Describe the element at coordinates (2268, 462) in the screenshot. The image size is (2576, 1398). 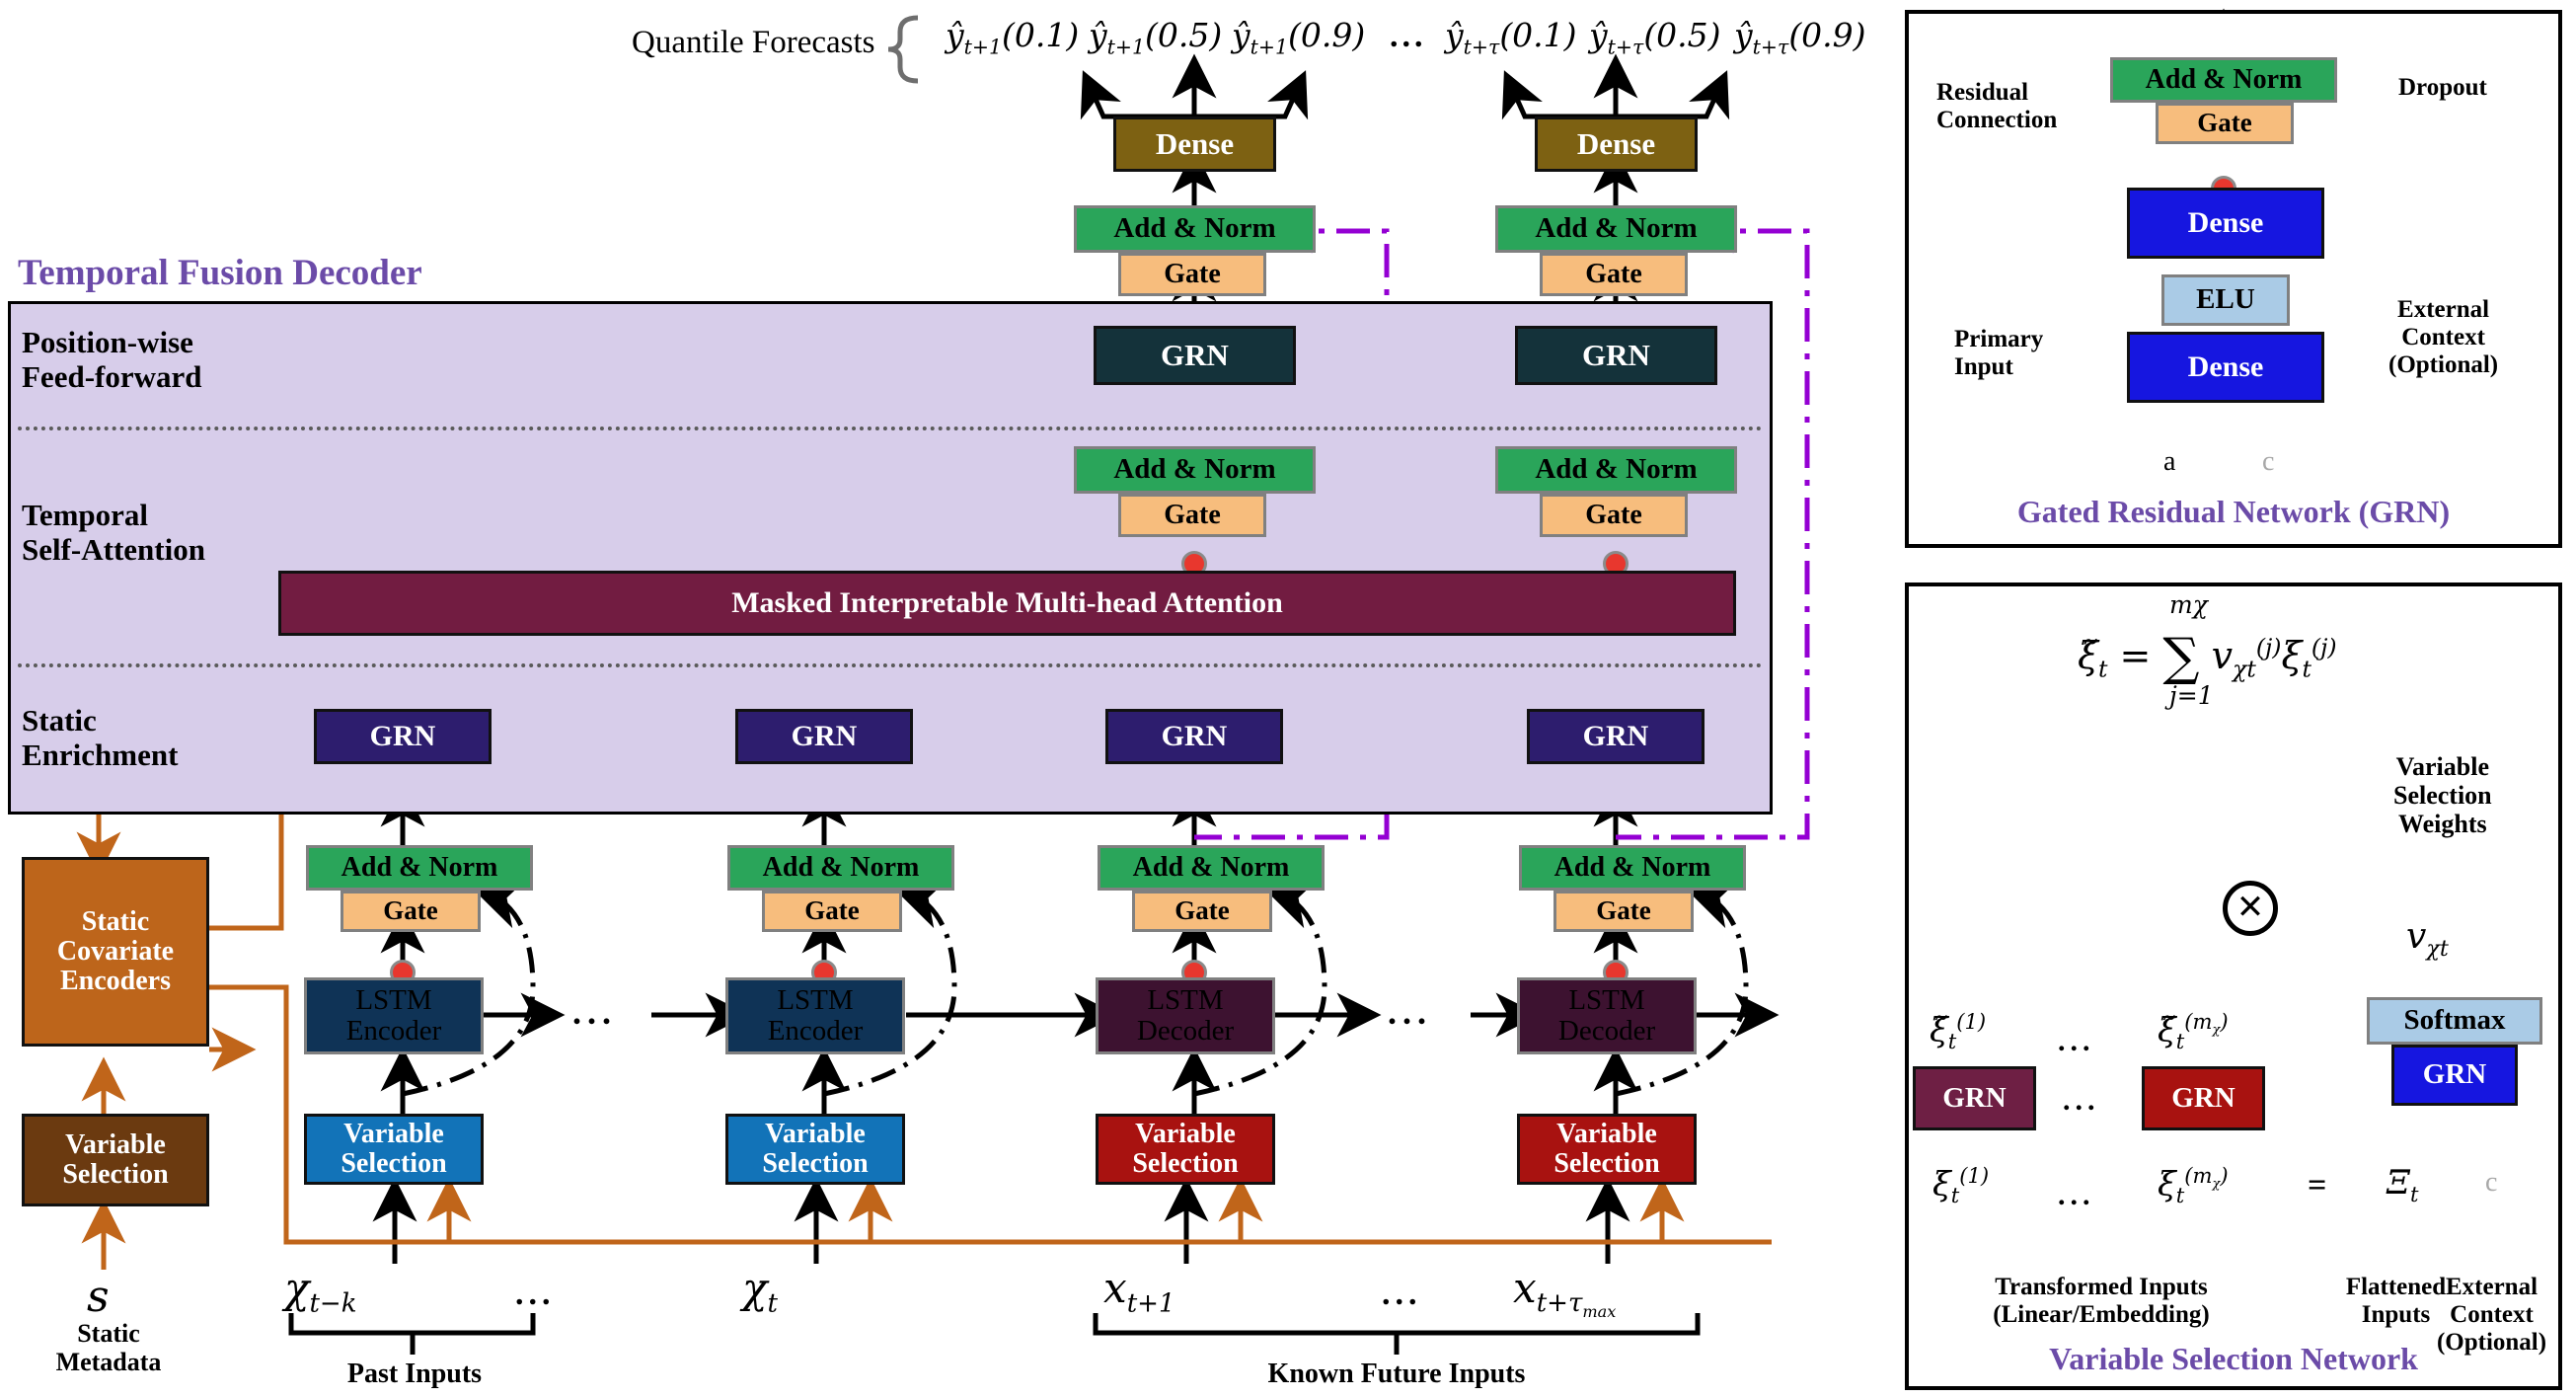
I see `grn-panel-input-c: c` at that location.